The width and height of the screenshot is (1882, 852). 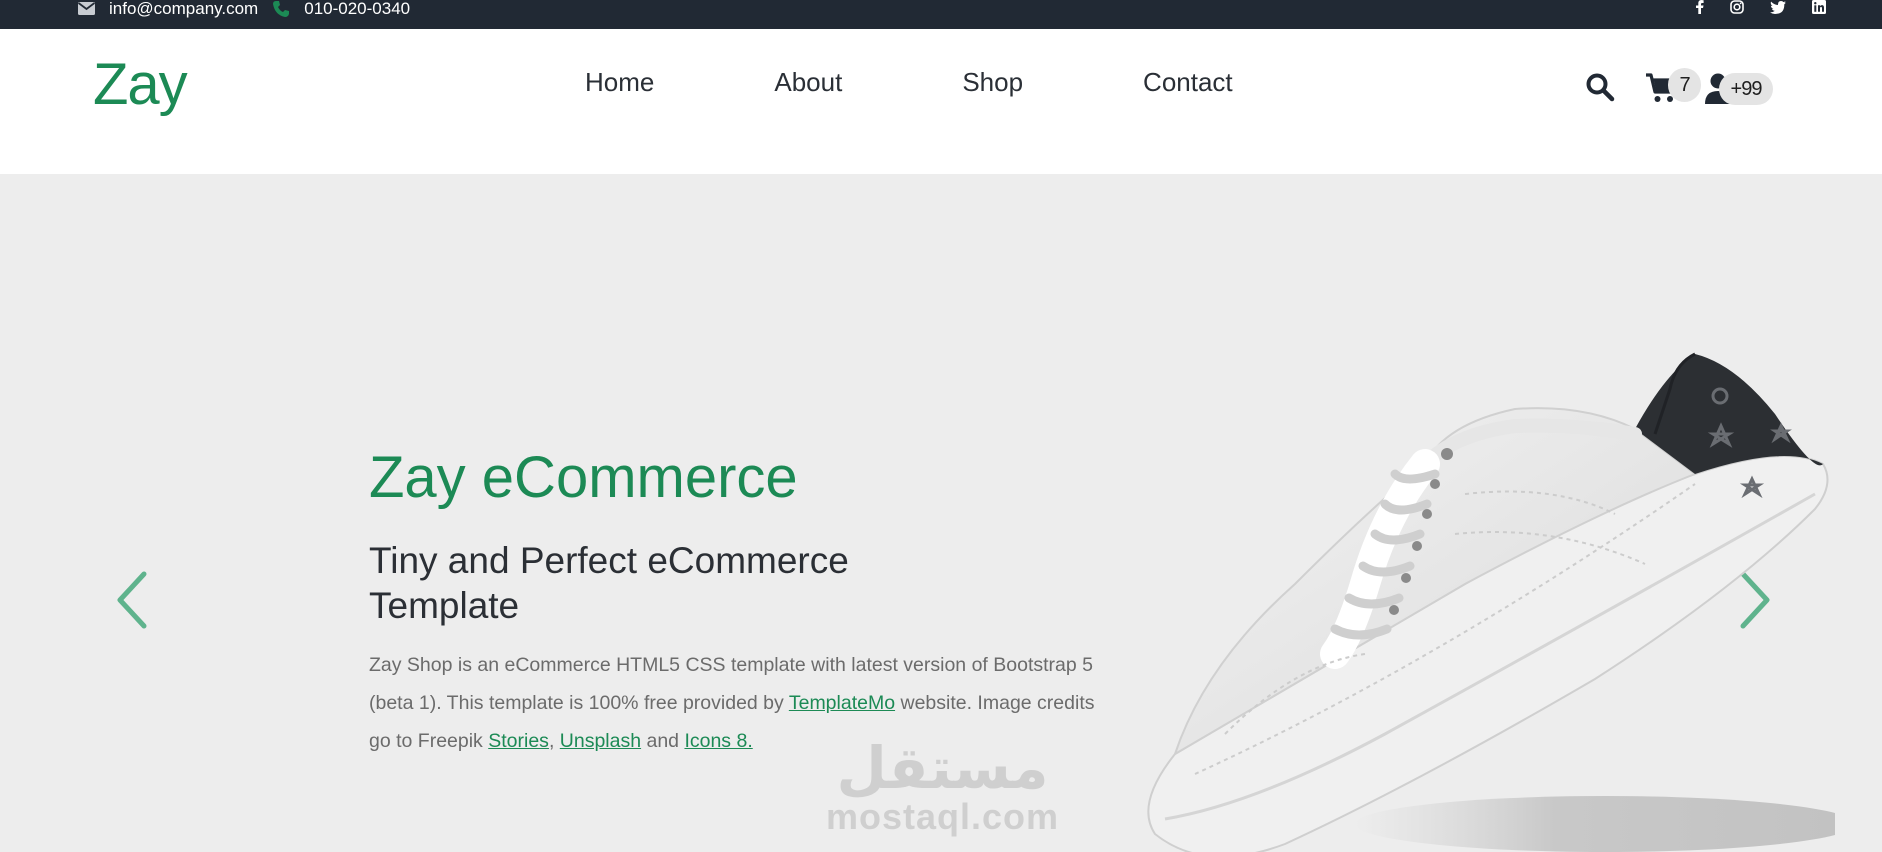 I want to click on mostaql-watermark: مستقل mostaql.com, so click(x=943, y=785).